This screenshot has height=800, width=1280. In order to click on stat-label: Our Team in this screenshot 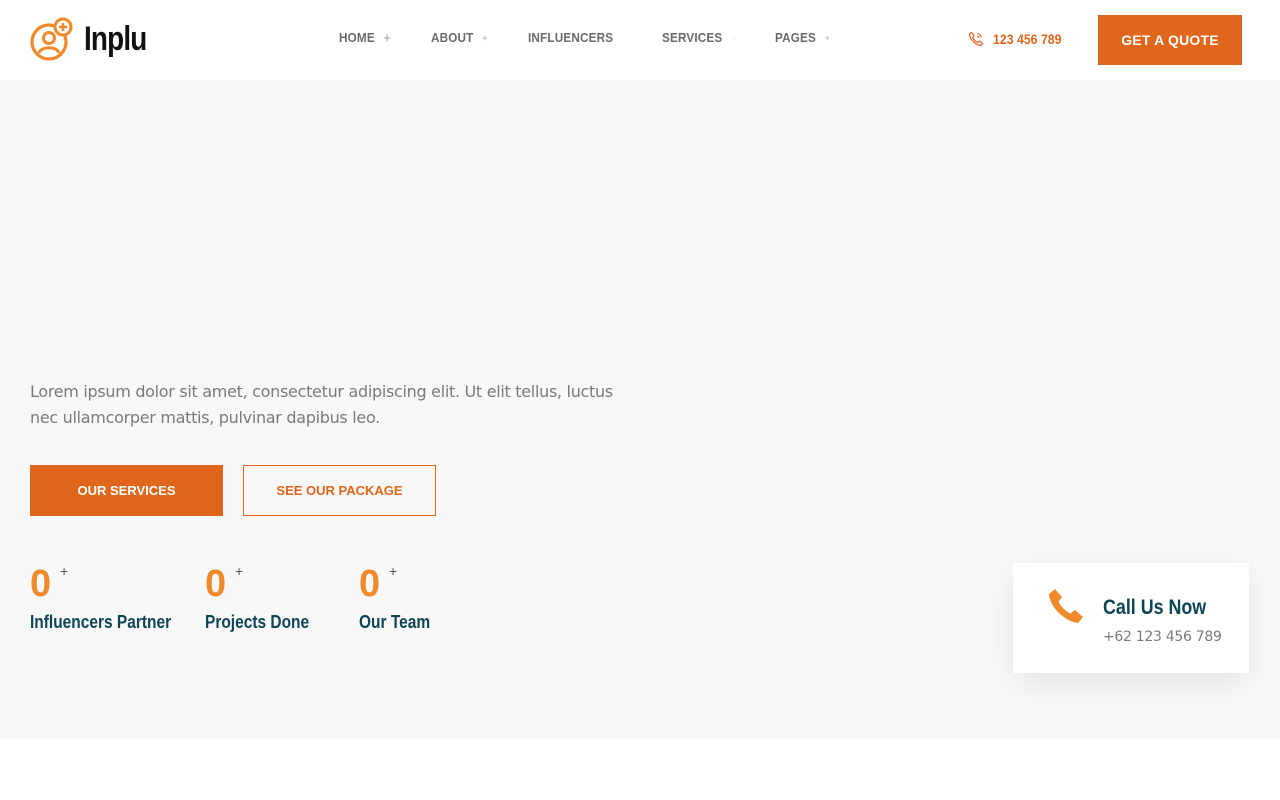, I will do `click(395, 622)`.